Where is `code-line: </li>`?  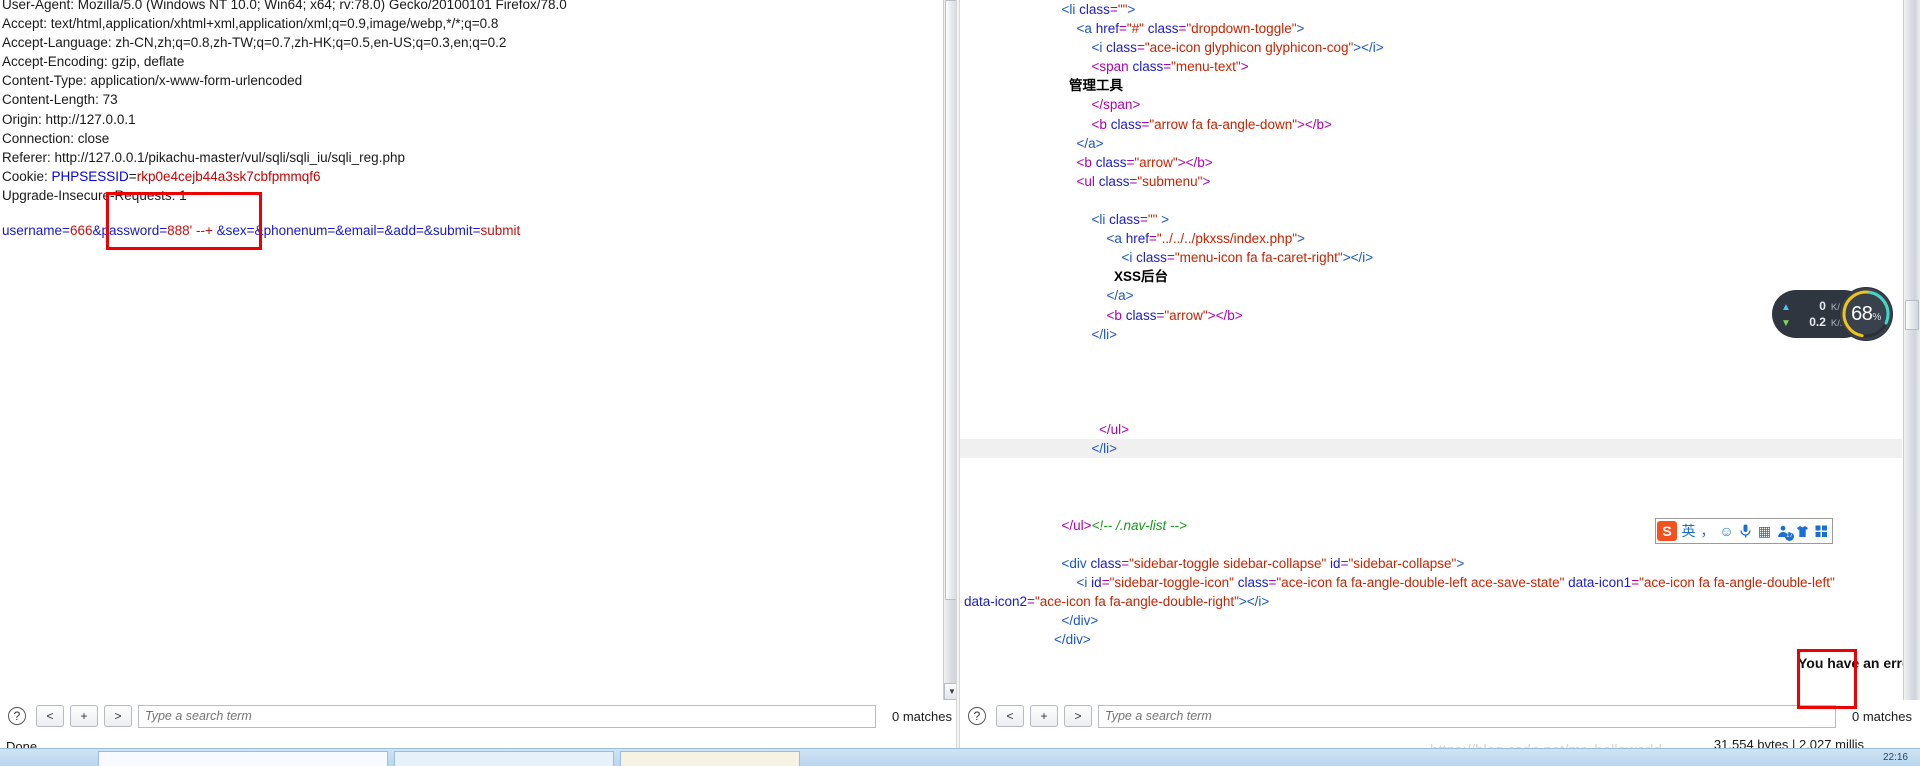 code-line: </li> is located at coordinates (1431, 334).